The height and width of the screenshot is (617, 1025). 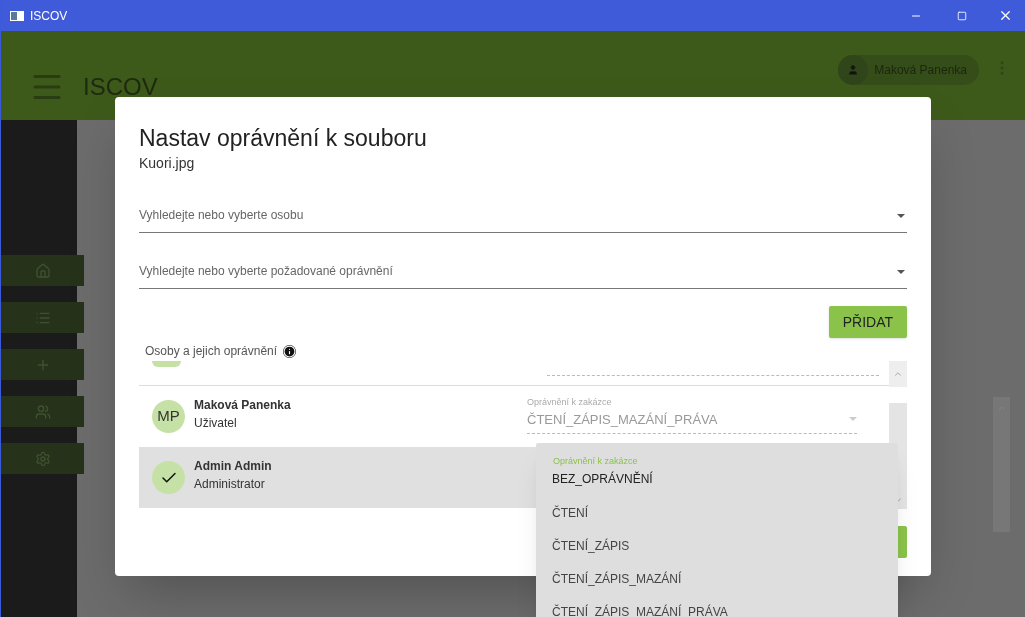 I want to click on user-icon, so click(x=853, y=70).